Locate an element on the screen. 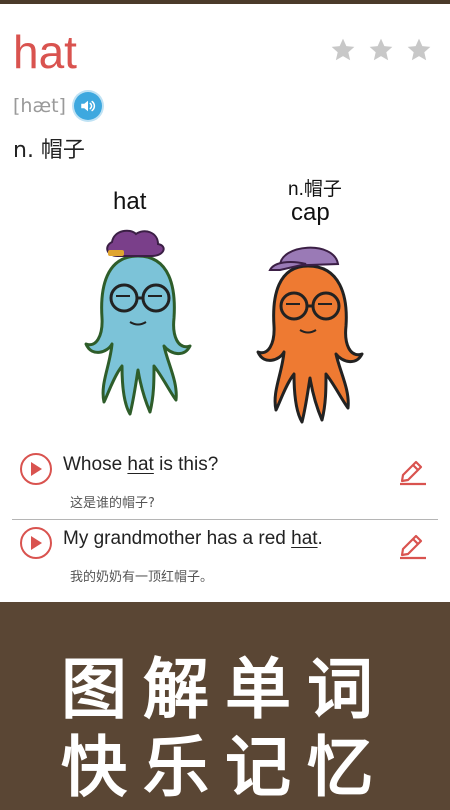  octopus-hat-illustration is located at coordinates (138, 322).